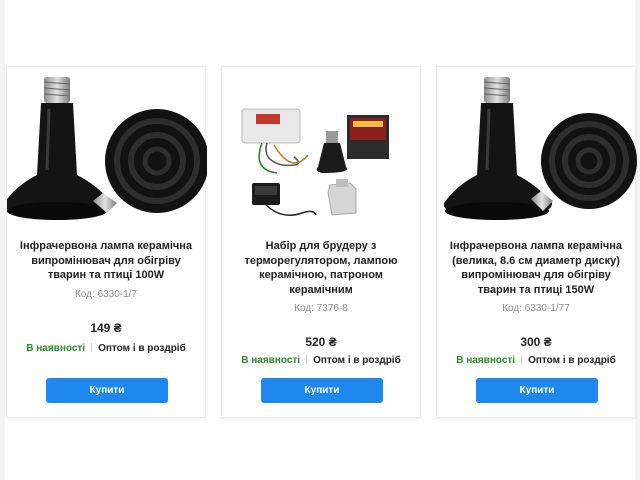 The height and width of the screenshot is (480, 640). Describe the element at coordinates (321, 342) in the screenshot. I see `product-price: 520 ₴` at that location.